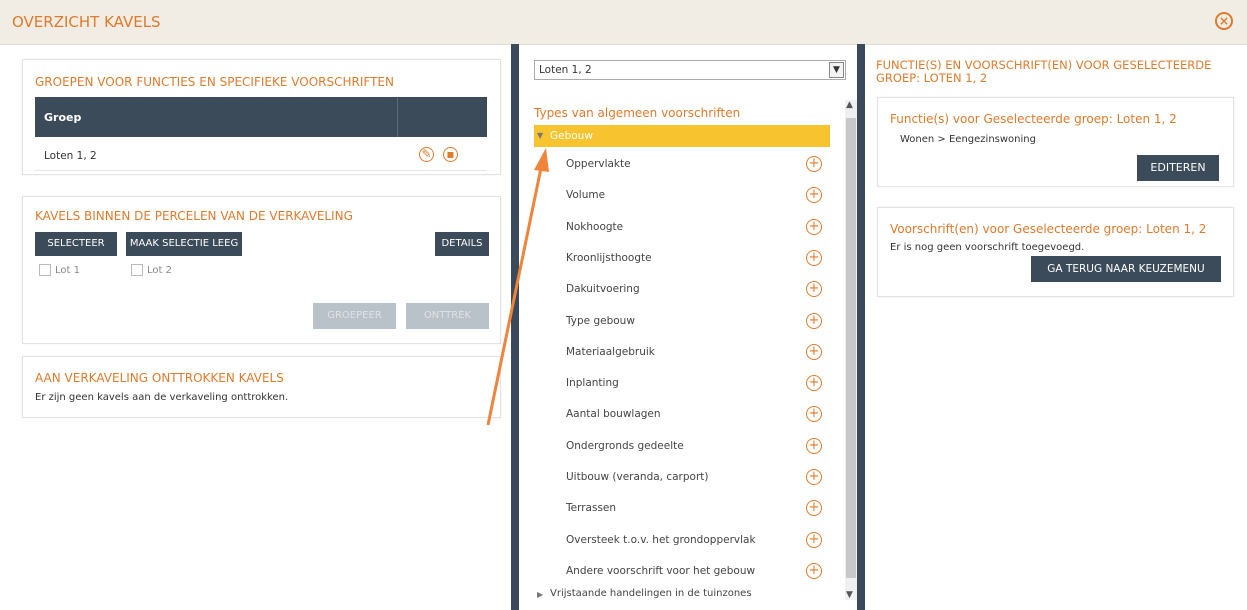  What do you see at coordinates (517, 287) in the screenshot?
I see `annotation-arrow` at bounding box center [517, 287].